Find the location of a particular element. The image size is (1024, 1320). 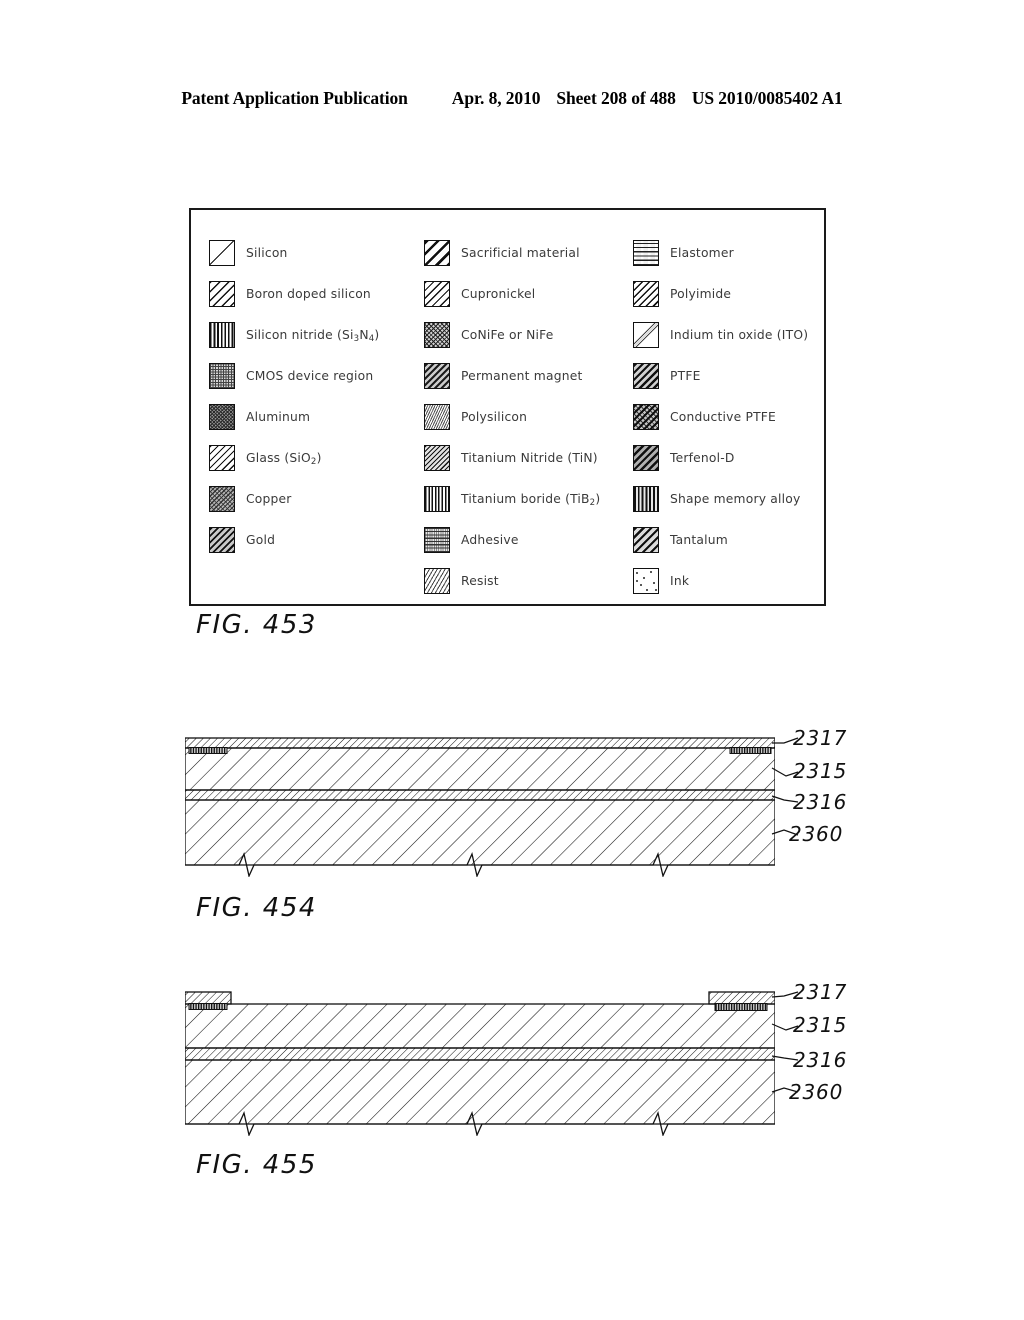

header-sheet: Sheet 208 of 488 is located at coordinates (616, 98).